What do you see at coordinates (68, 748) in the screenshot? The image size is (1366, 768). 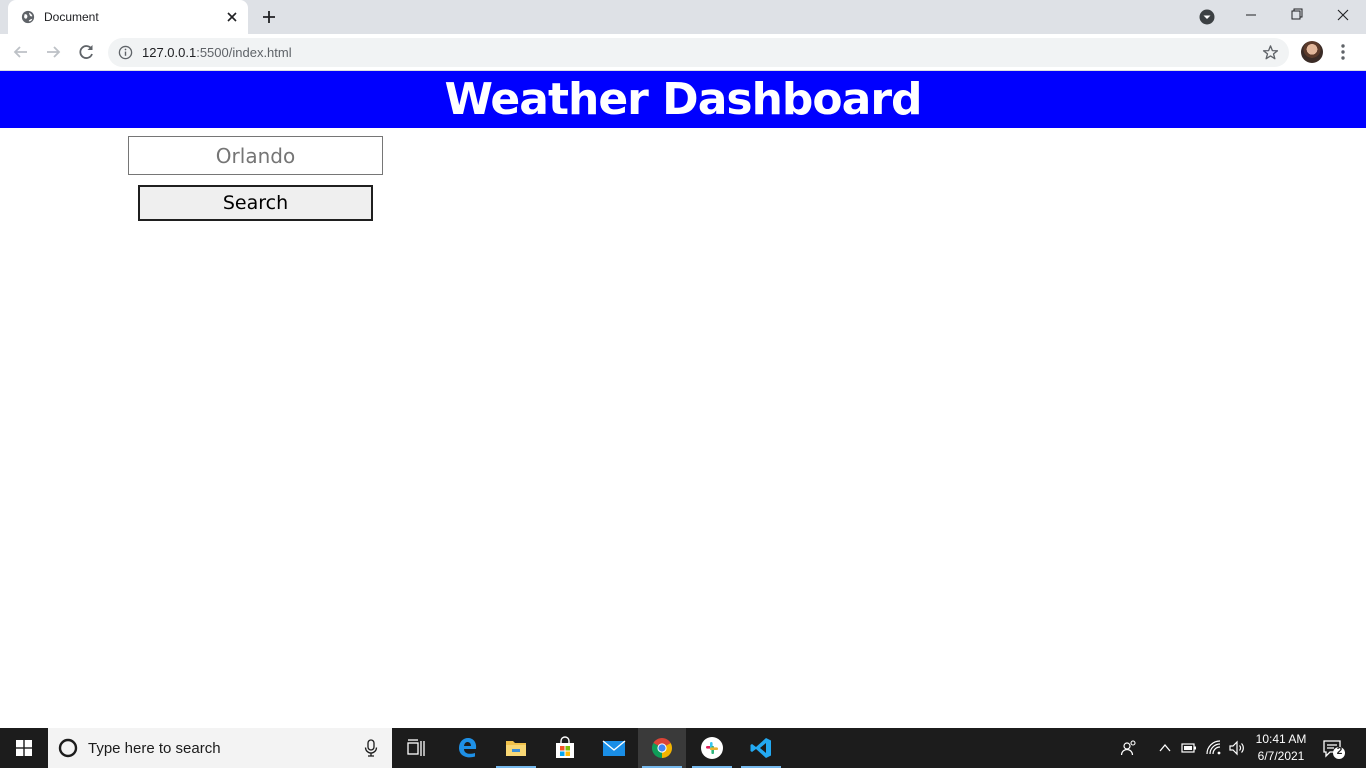 I see `cortana-icon` at bounding box center [68, 748].